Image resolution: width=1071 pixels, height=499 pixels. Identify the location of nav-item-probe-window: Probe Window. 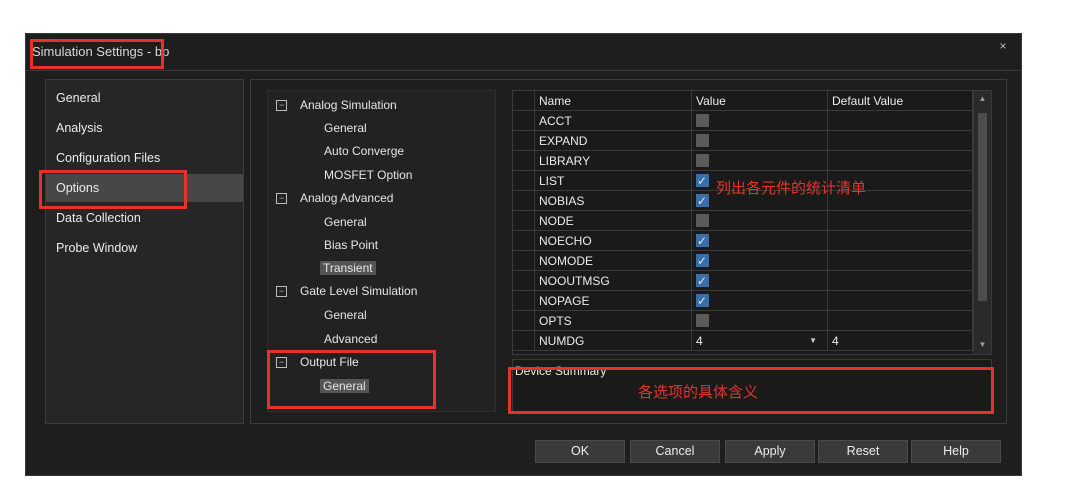
(144, 252).